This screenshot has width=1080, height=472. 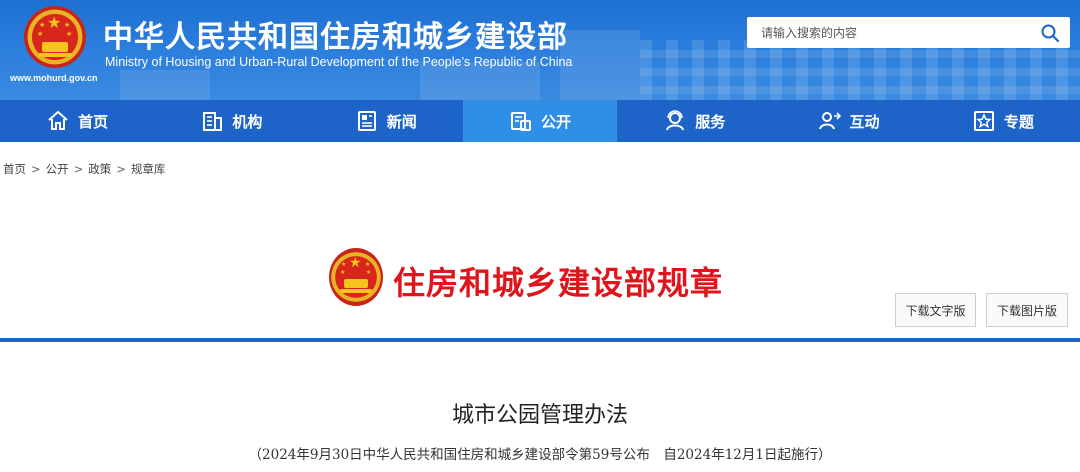 I want to click on banner-title: 住房和城乡建设部规章, so click(x=558, y=283).